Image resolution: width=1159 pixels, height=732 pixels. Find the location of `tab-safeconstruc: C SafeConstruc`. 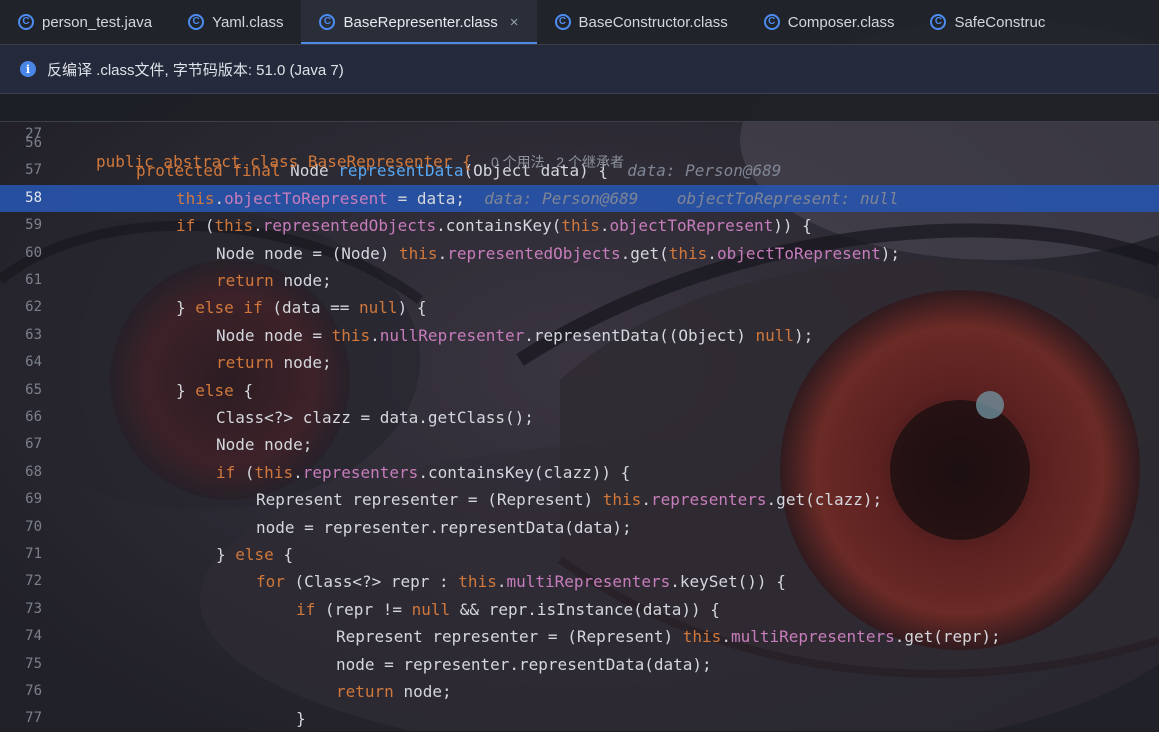

tab-safeconstruc: C SafeConstruc is located at coordinates (987, 22).